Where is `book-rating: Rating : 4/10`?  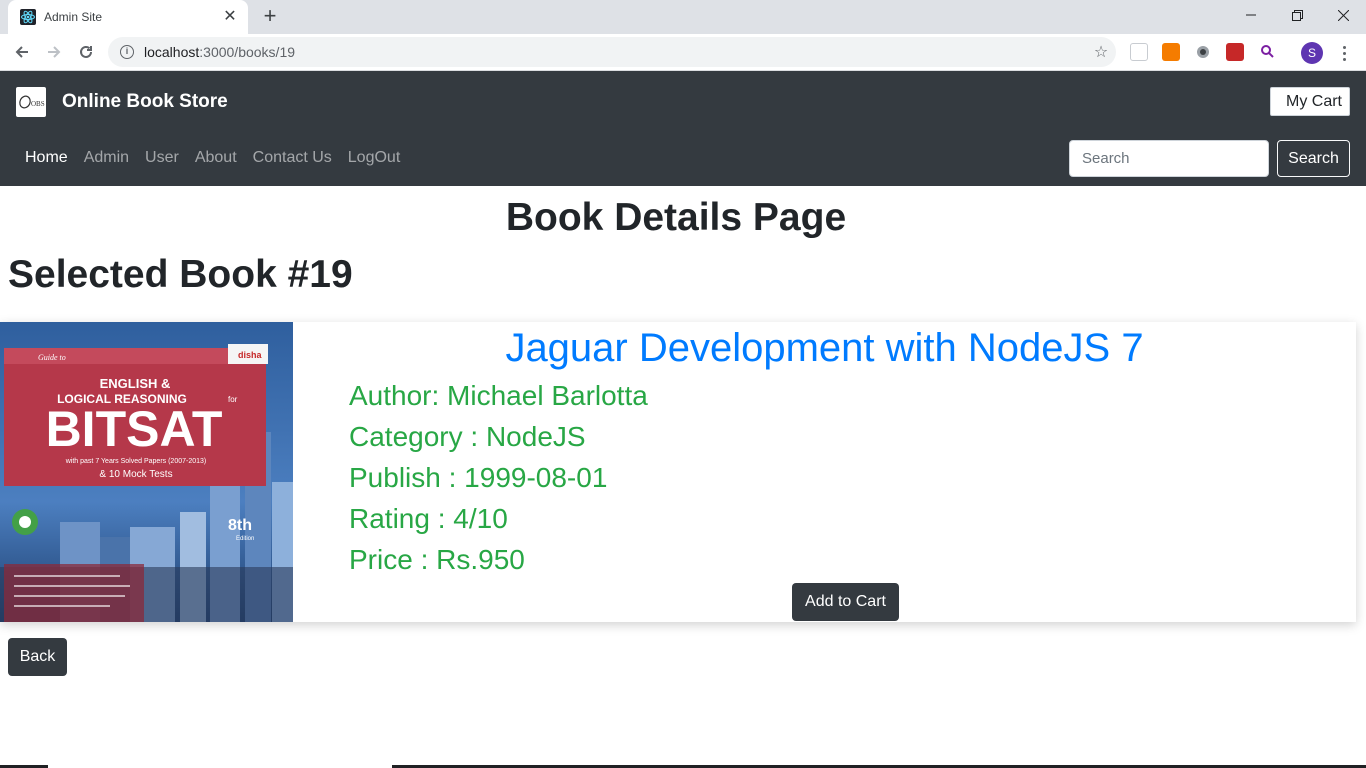 book-rating: Rating : 4/10 is located at coordinates (428, 518).